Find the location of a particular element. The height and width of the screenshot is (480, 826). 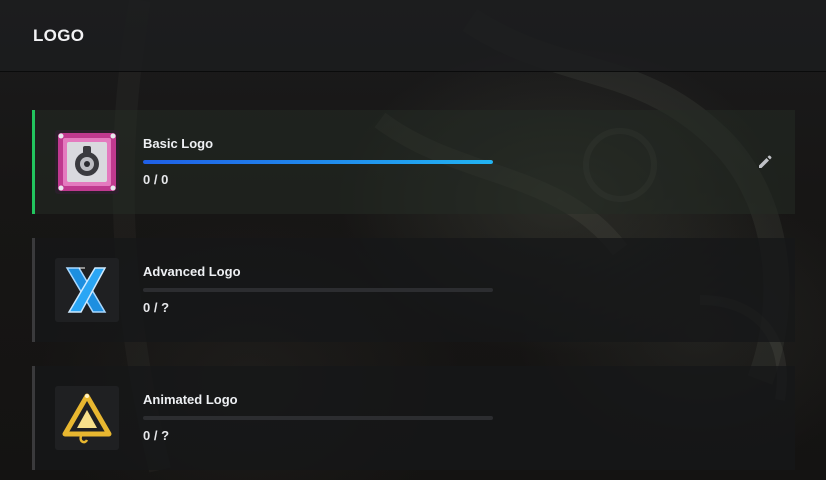

logo-card-count: 0 / 0 is located at coordinates (156, 179).